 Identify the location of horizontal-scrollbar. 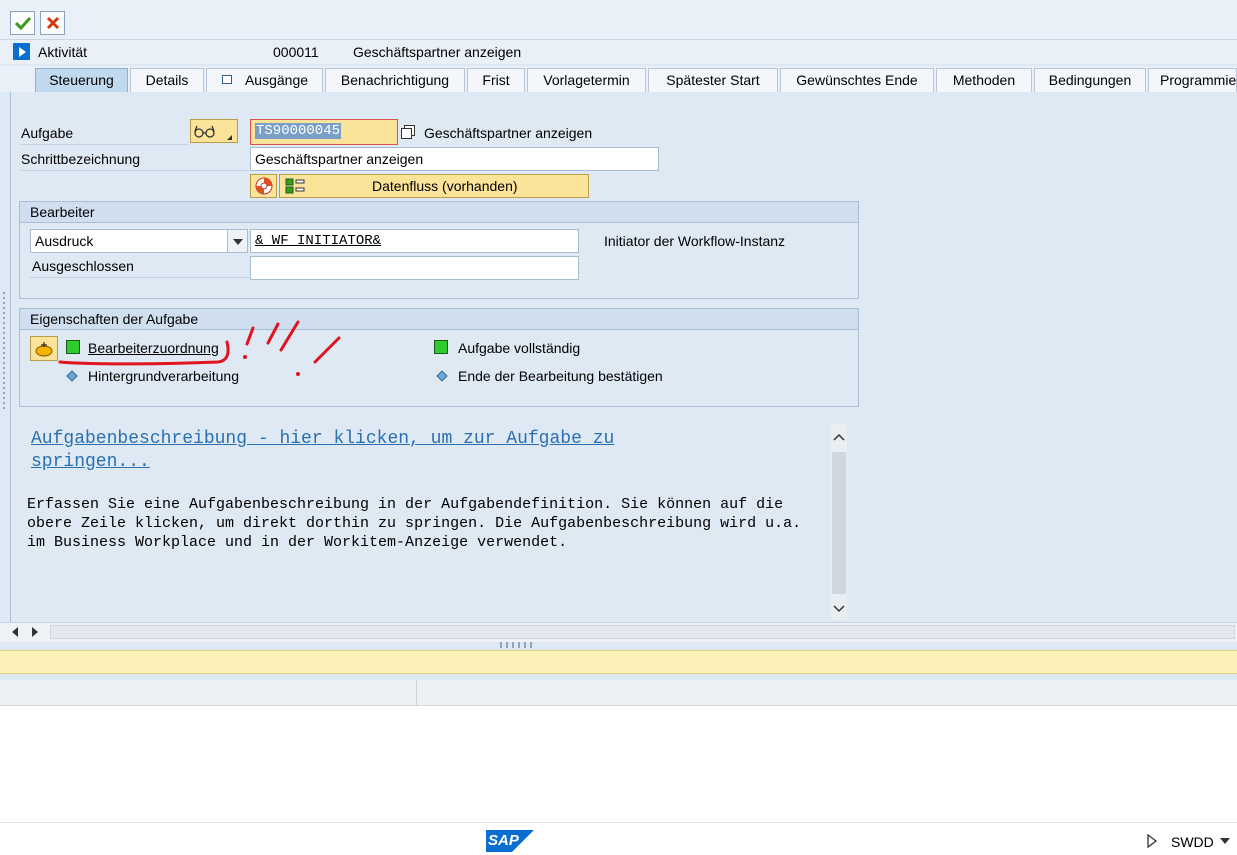
(618, 632).